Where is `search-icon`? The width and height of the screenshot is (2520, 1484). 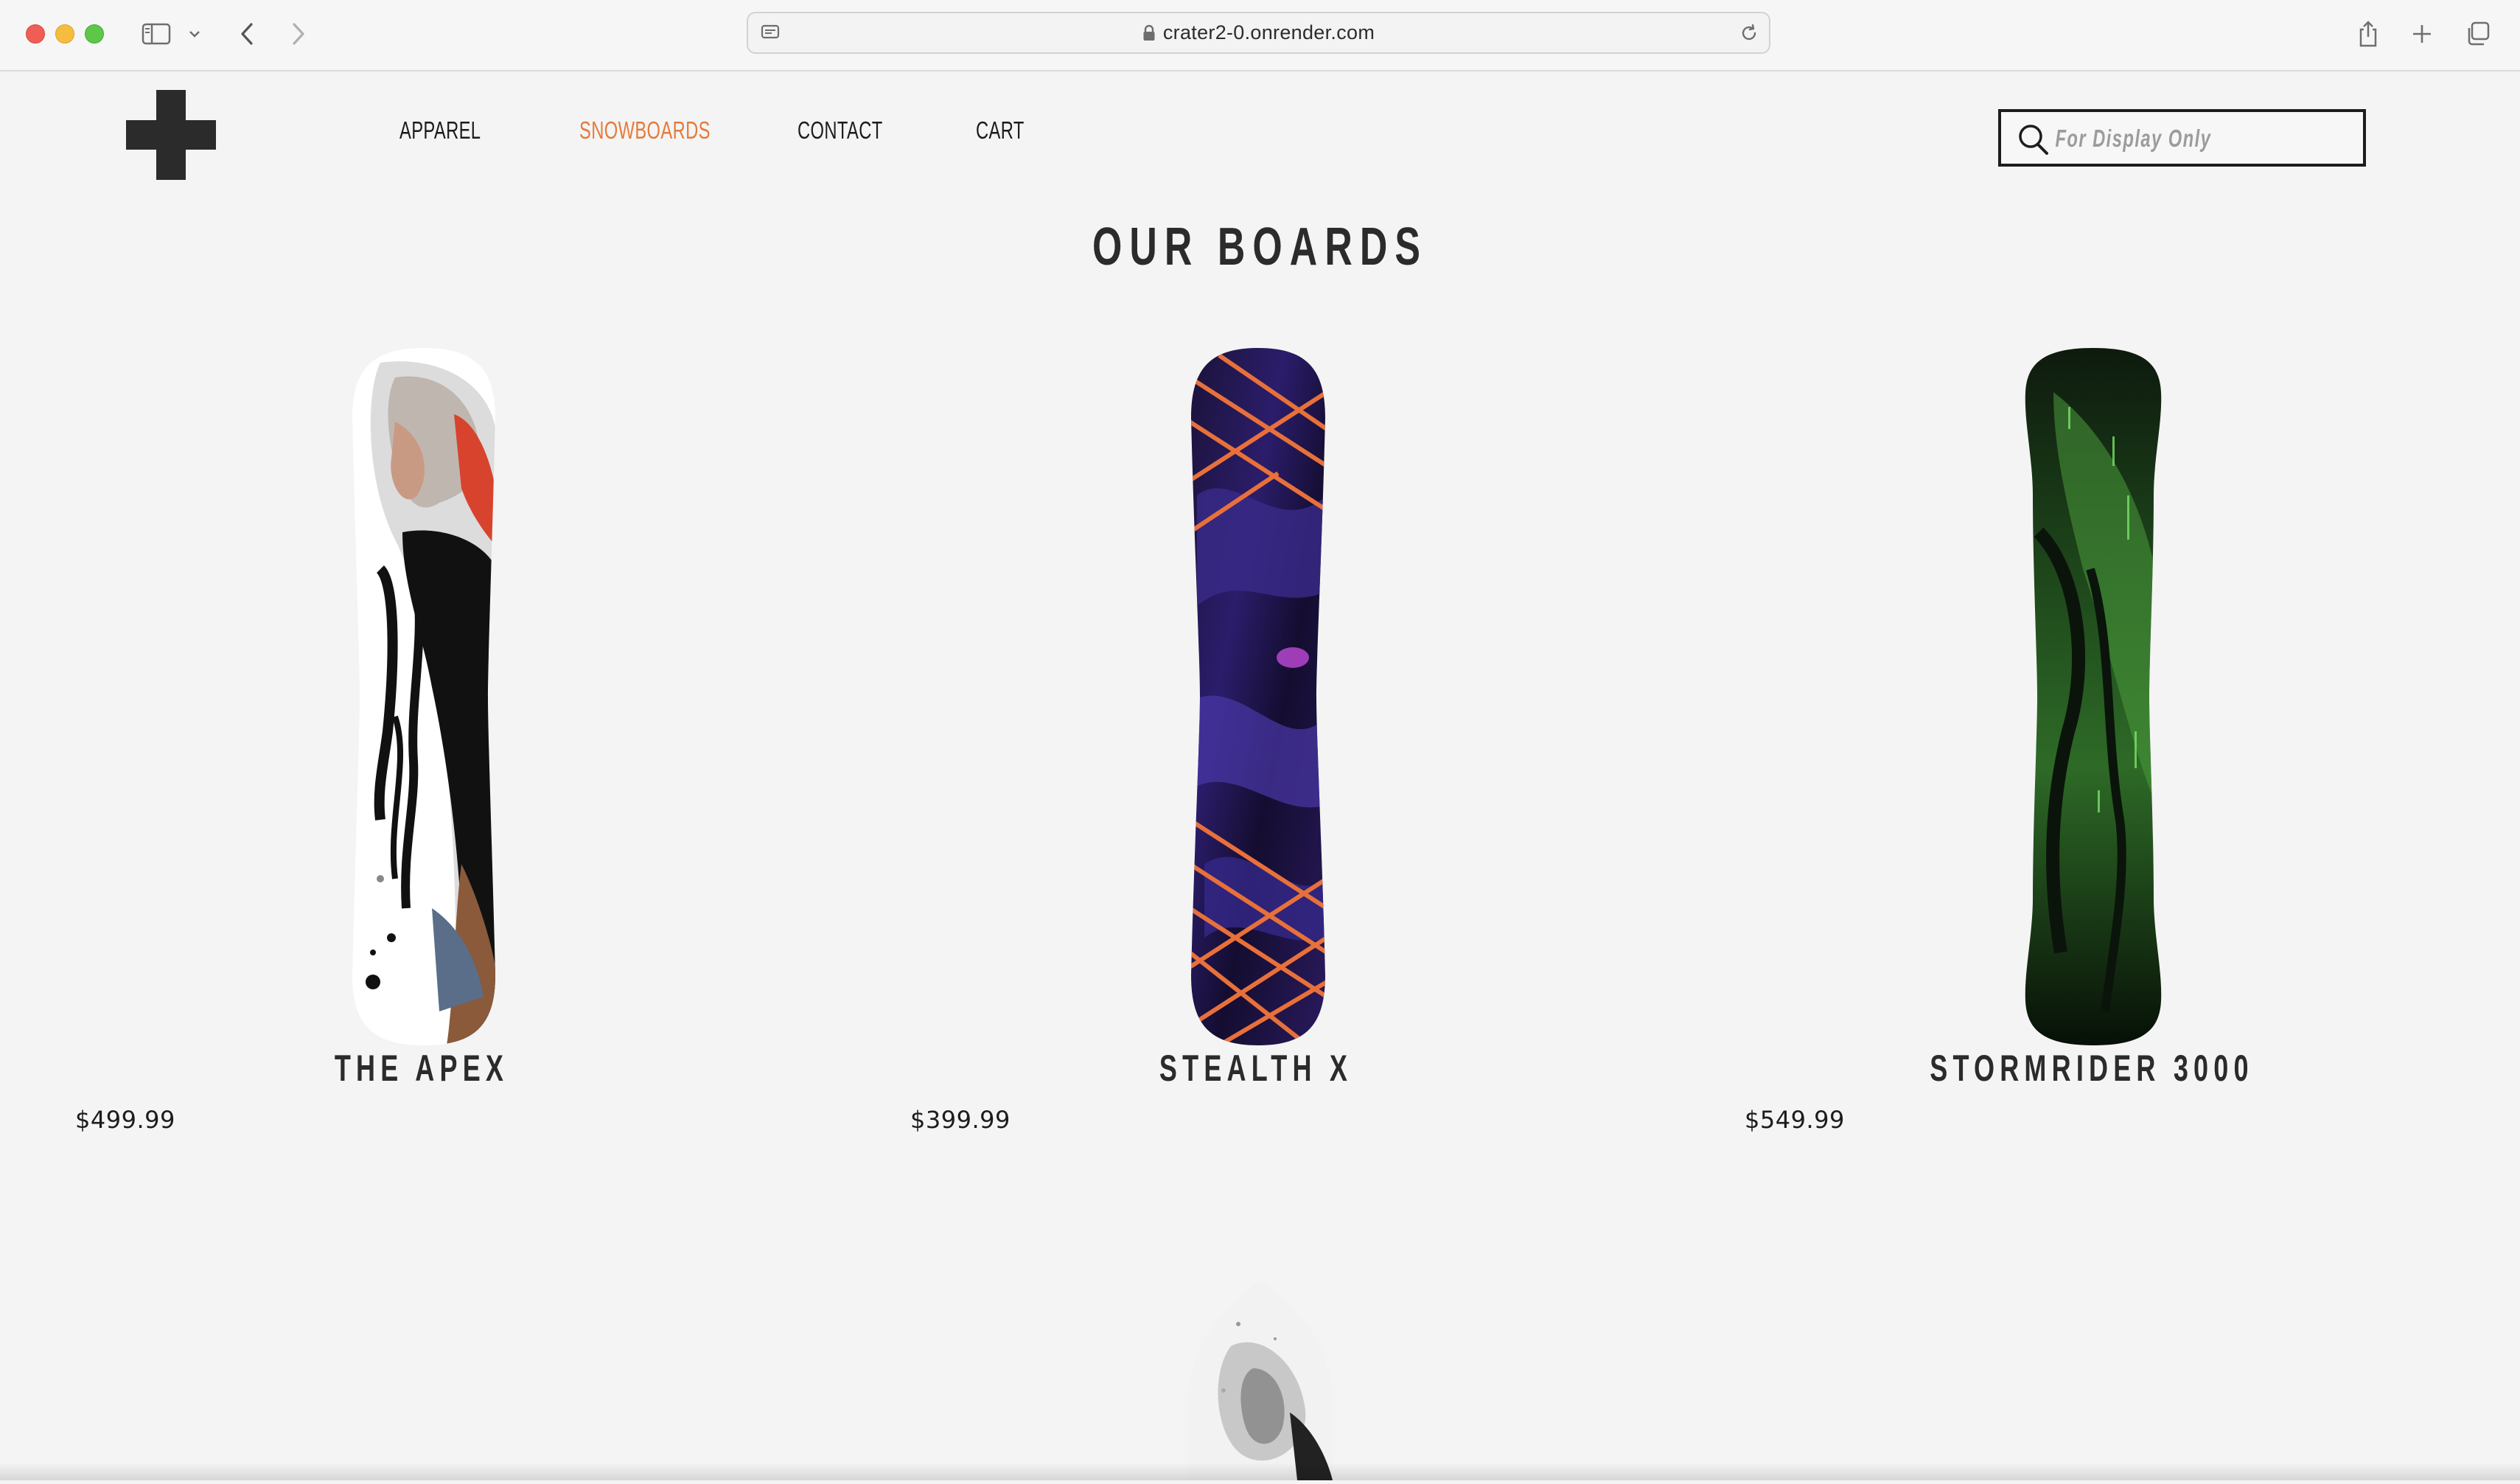 search-icon is located at coordinates (2033, 141).